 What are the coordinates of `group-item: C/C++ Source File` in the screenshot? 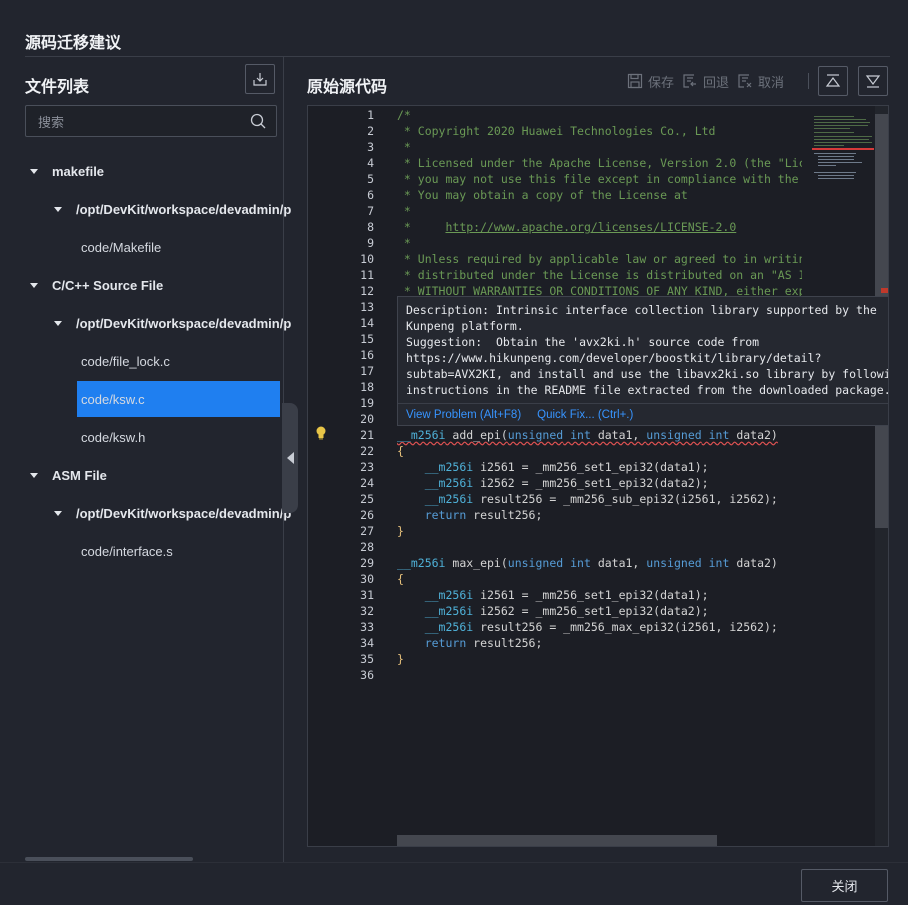 It's located at (156, 285).